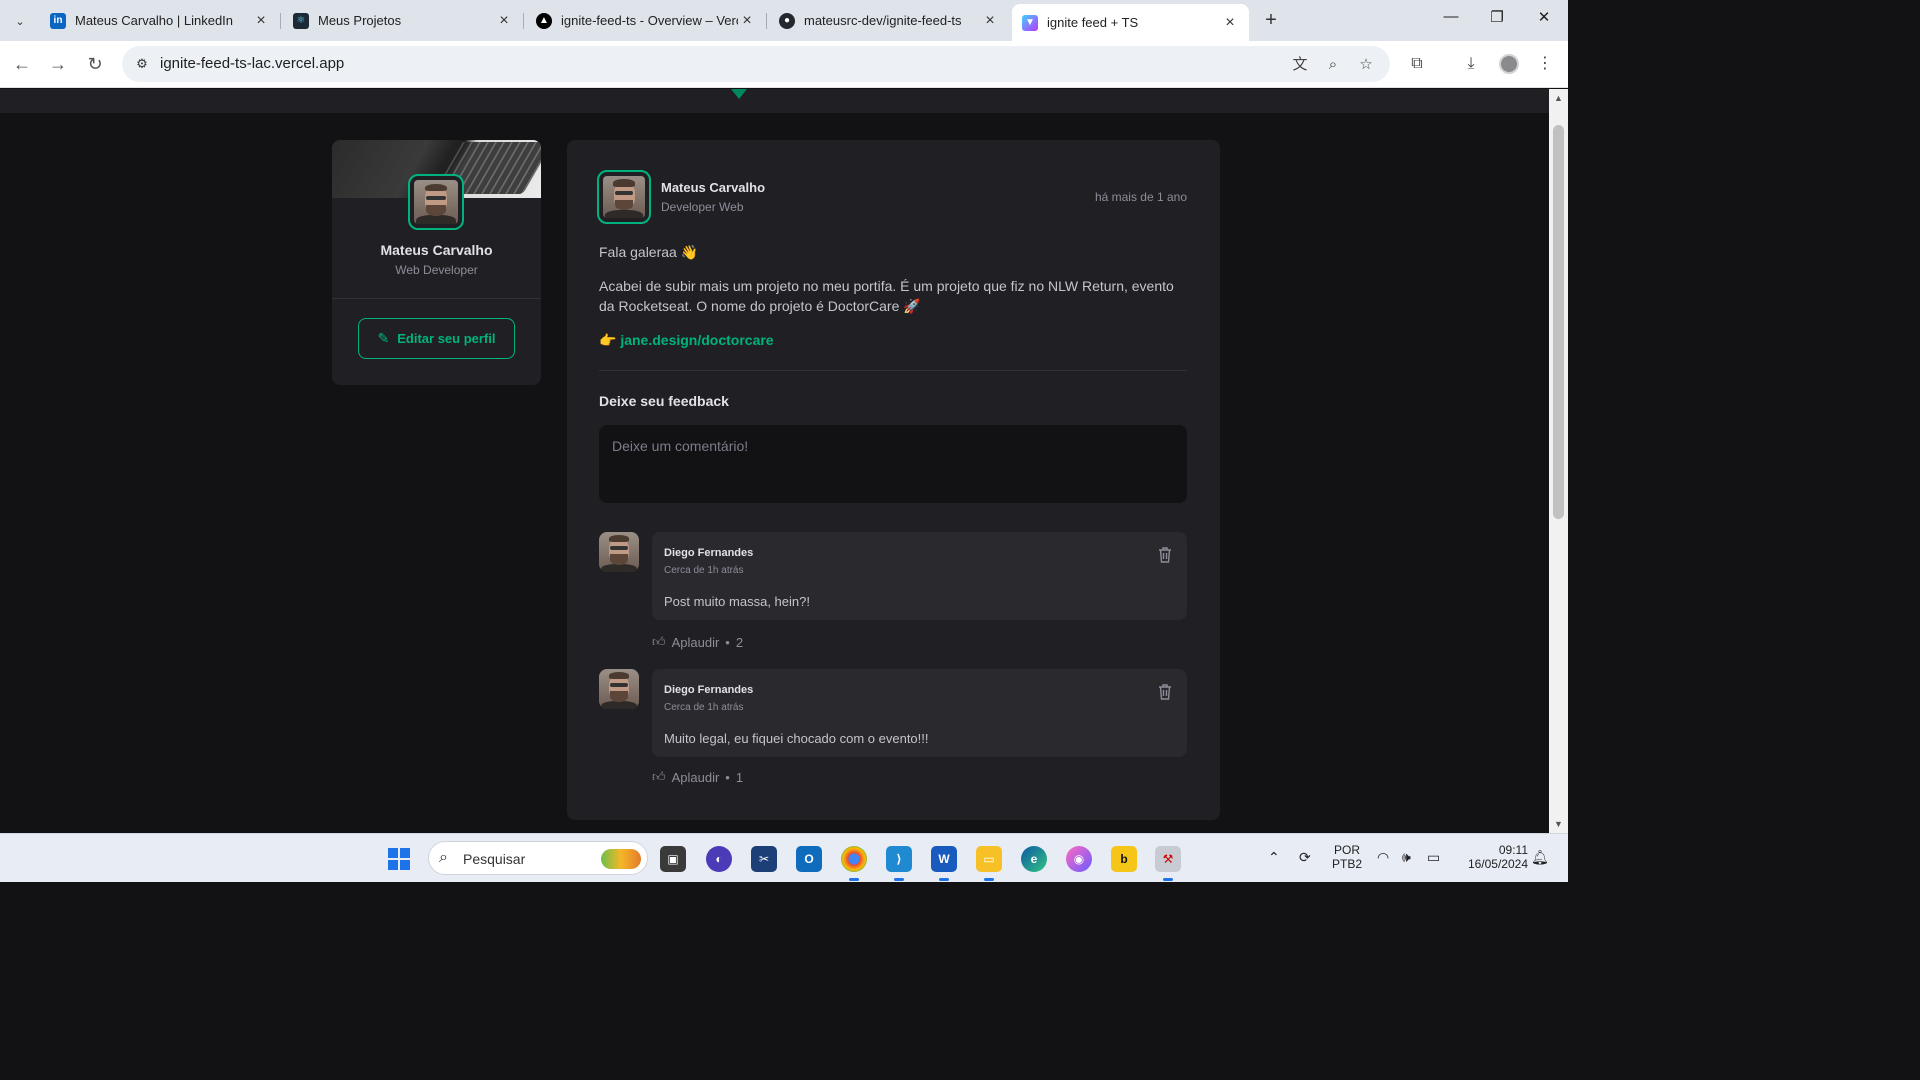  What do you see at coordinates (436, 202) in the screenshot?
I see `profile-avatar-image` at bounding box center [436, 202].